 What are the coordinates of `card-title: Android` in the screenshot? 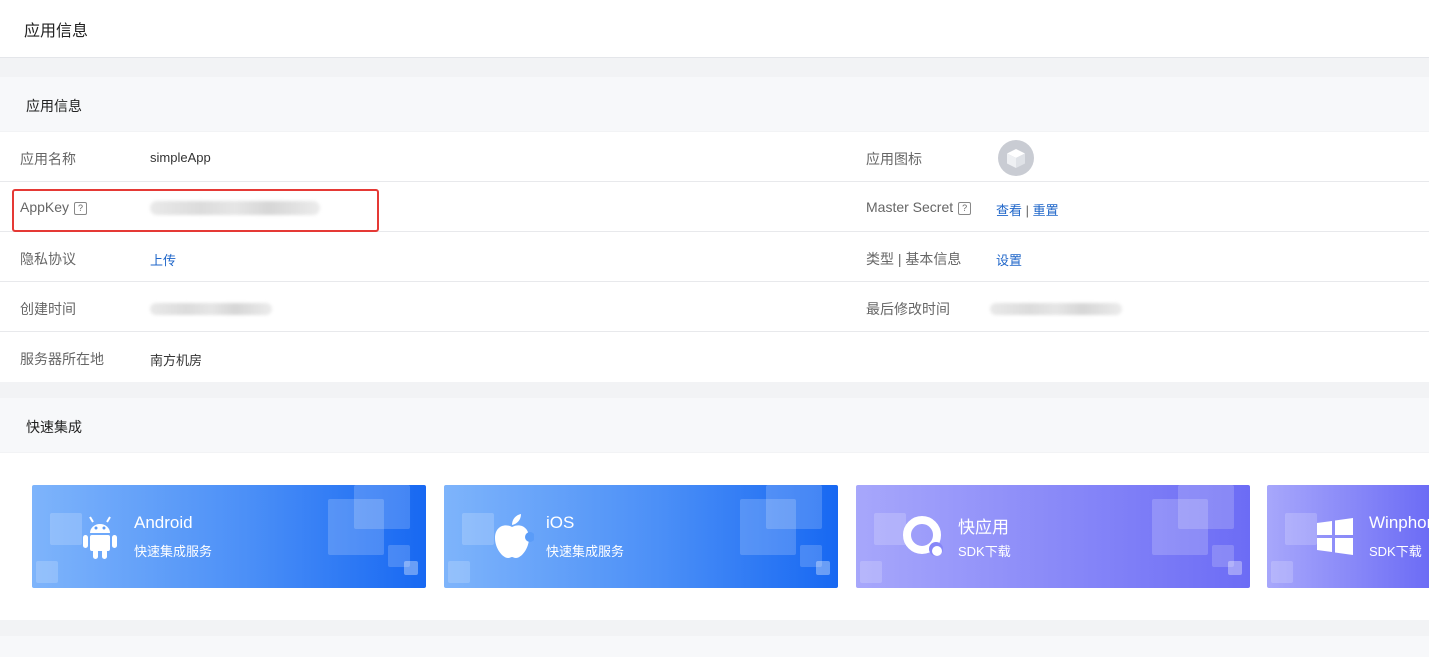 It's located at (163, 522).